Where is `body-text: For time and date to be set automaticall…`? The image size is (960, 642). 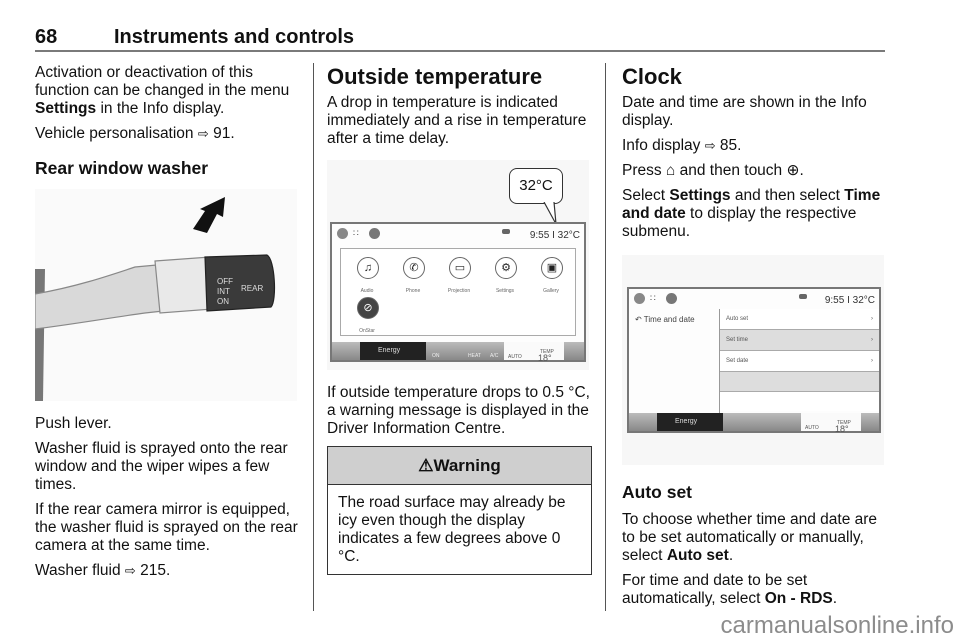 body-text: For time and date to be set automaticall… is located at coordinates (730, 589).